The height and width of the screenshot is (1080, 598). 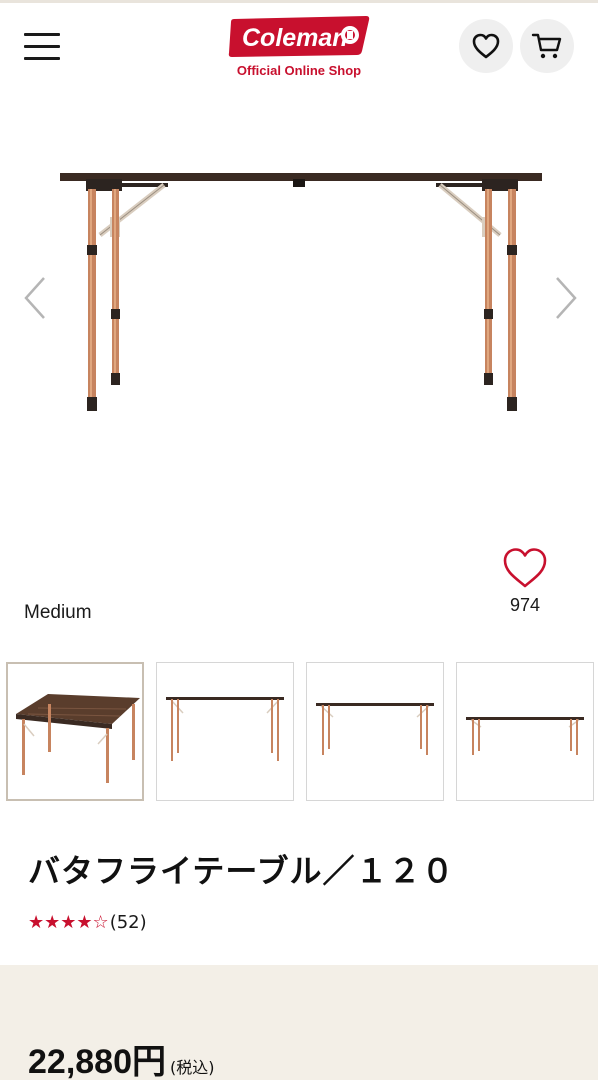 I want to click on heart-icon, so click(x=486, y=46).